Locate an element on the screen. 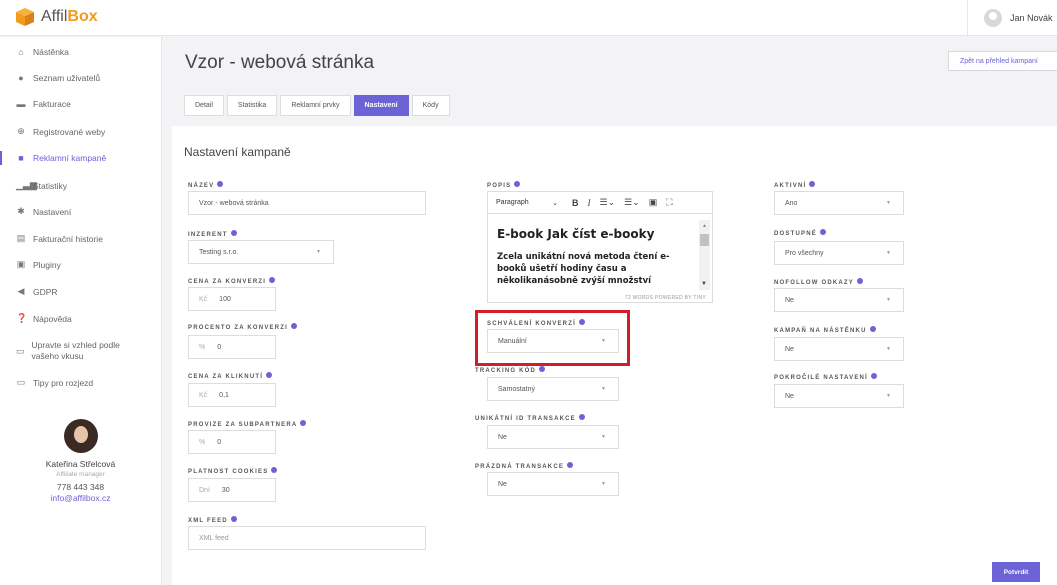  sidebar-item-nastenka: ⌂ Nástěnka is located at coordinates (80, 52).